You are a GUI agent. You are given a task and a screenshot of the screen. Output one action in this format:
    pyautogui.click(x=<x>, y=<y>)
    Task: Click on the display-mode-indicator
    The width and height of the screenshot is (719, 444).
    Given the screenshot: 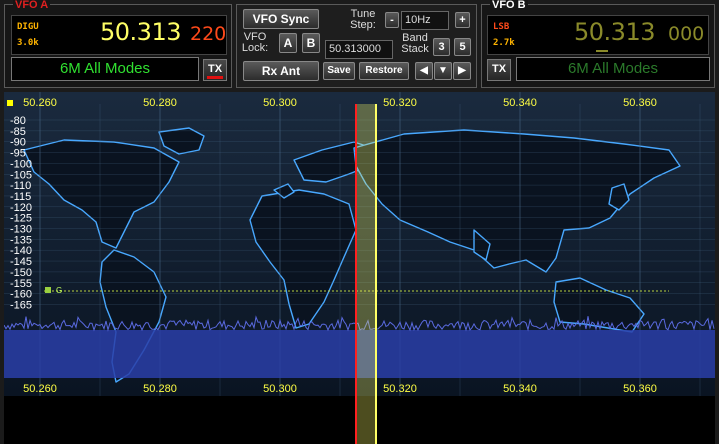 What is the action you would take?
    pyautogui.click(x=10, y=103)
    